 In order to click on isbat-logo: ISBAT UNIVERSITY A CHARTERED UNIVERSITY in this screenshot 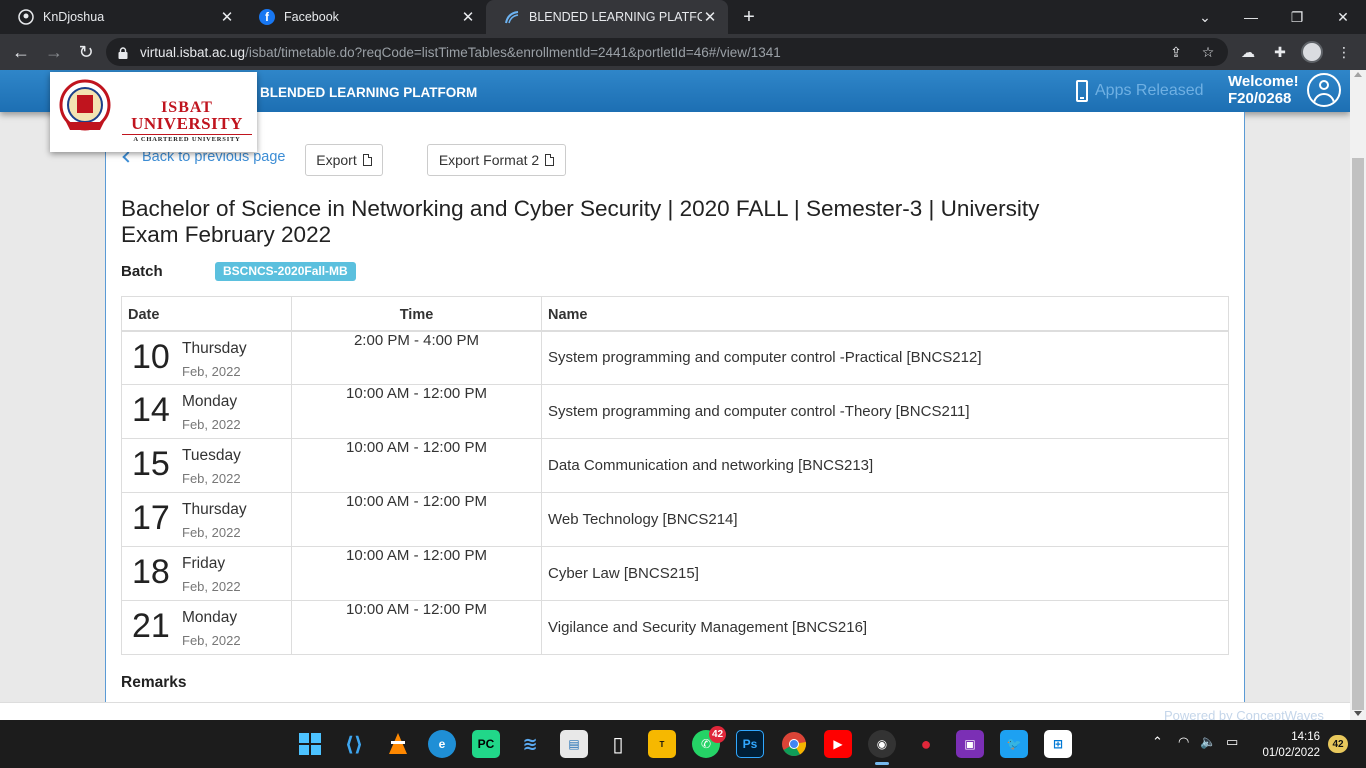, I will do `click(153, 112)`.